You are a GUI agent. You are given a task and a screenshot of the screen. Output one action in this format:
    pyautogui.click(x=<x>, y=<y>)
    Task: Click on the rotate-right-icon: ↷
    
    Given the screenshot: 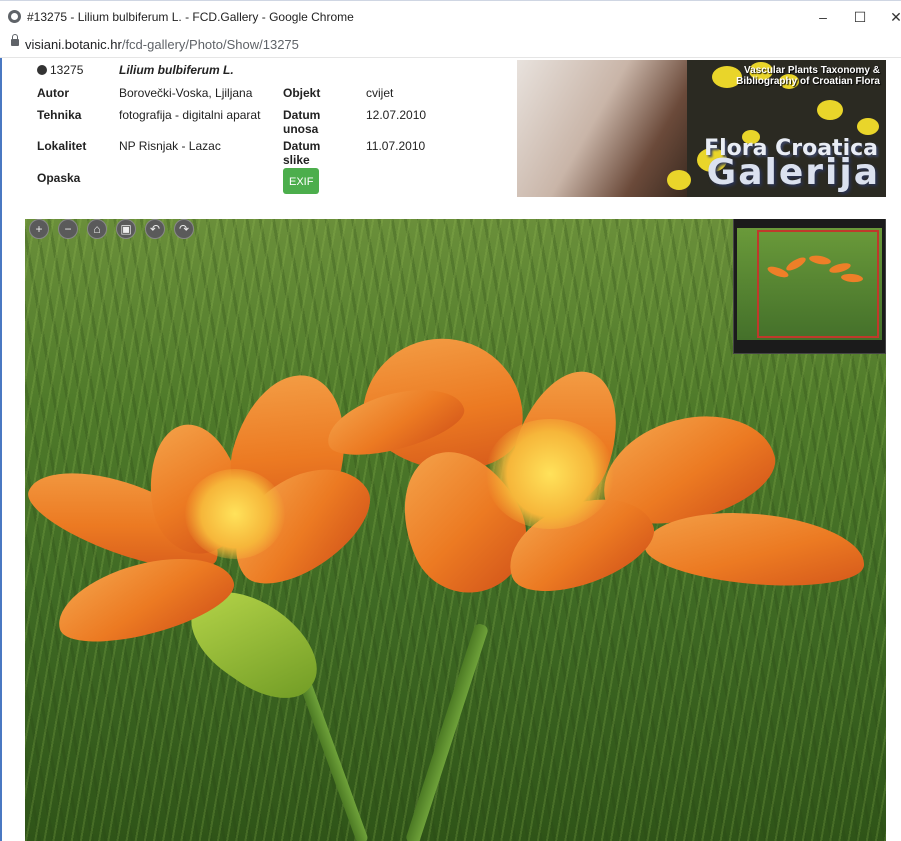 What is the action you would take?
    pyautogui.click(x=184, y=229)
    